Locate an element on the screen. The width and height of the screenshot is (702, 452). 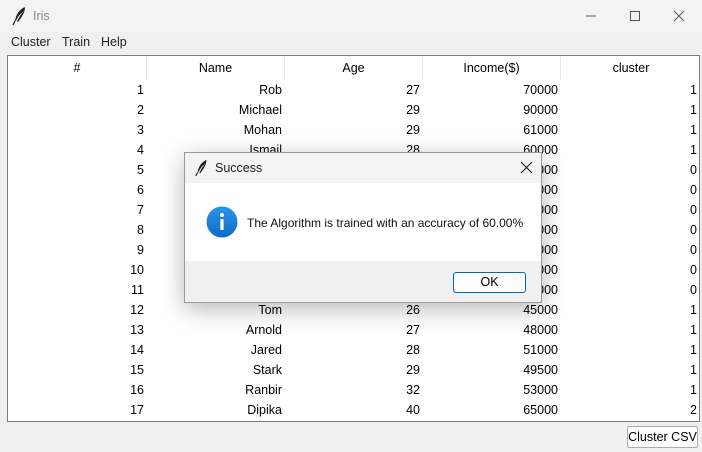
table-cell: Mohan is located at coordinates (262, 130).